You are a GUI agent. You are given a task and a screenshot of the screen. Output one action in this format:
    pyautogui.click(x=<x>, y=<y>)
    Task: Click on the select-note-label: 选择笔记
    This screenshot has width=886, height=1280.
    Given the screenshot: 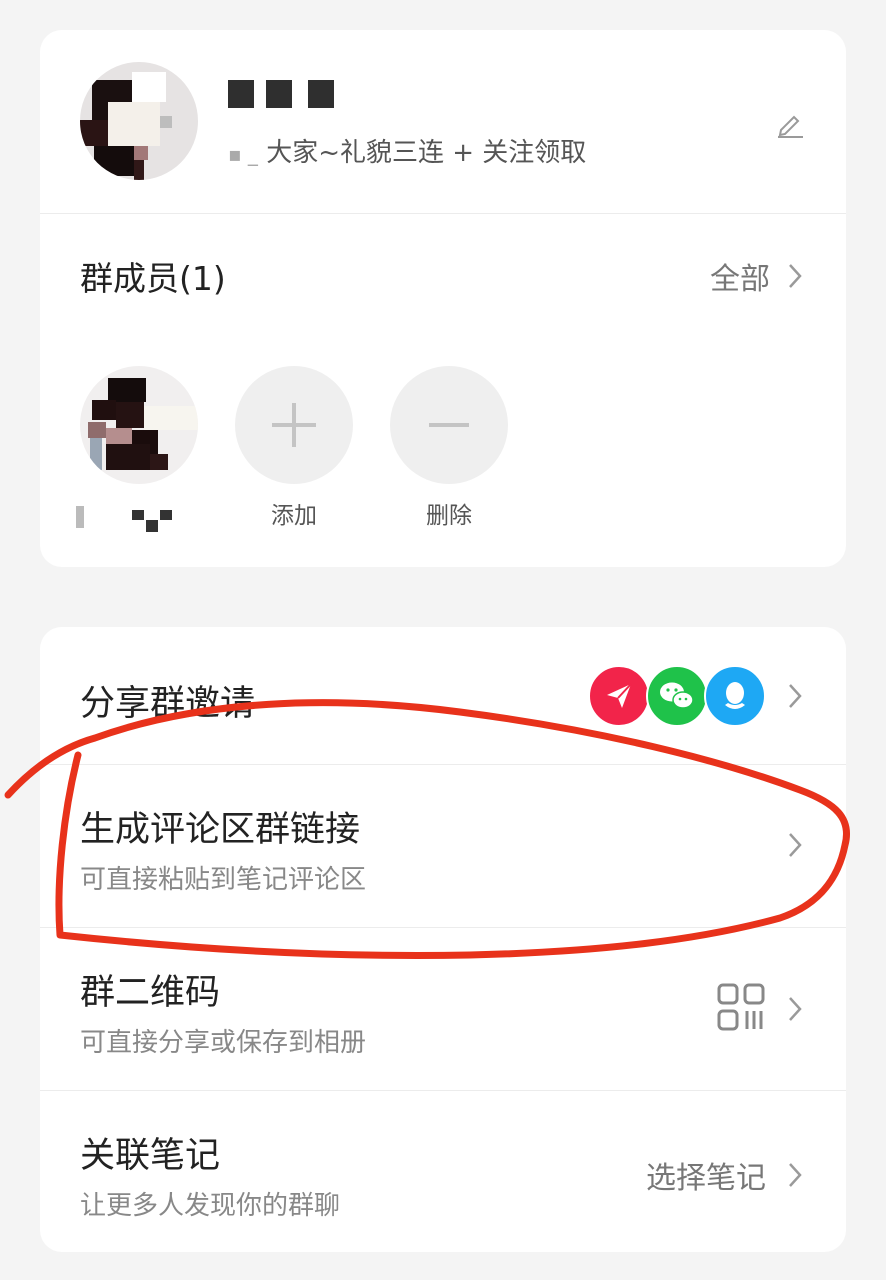 What is the action you would take?
    pyautogui.click(x=706, y=1178)
    